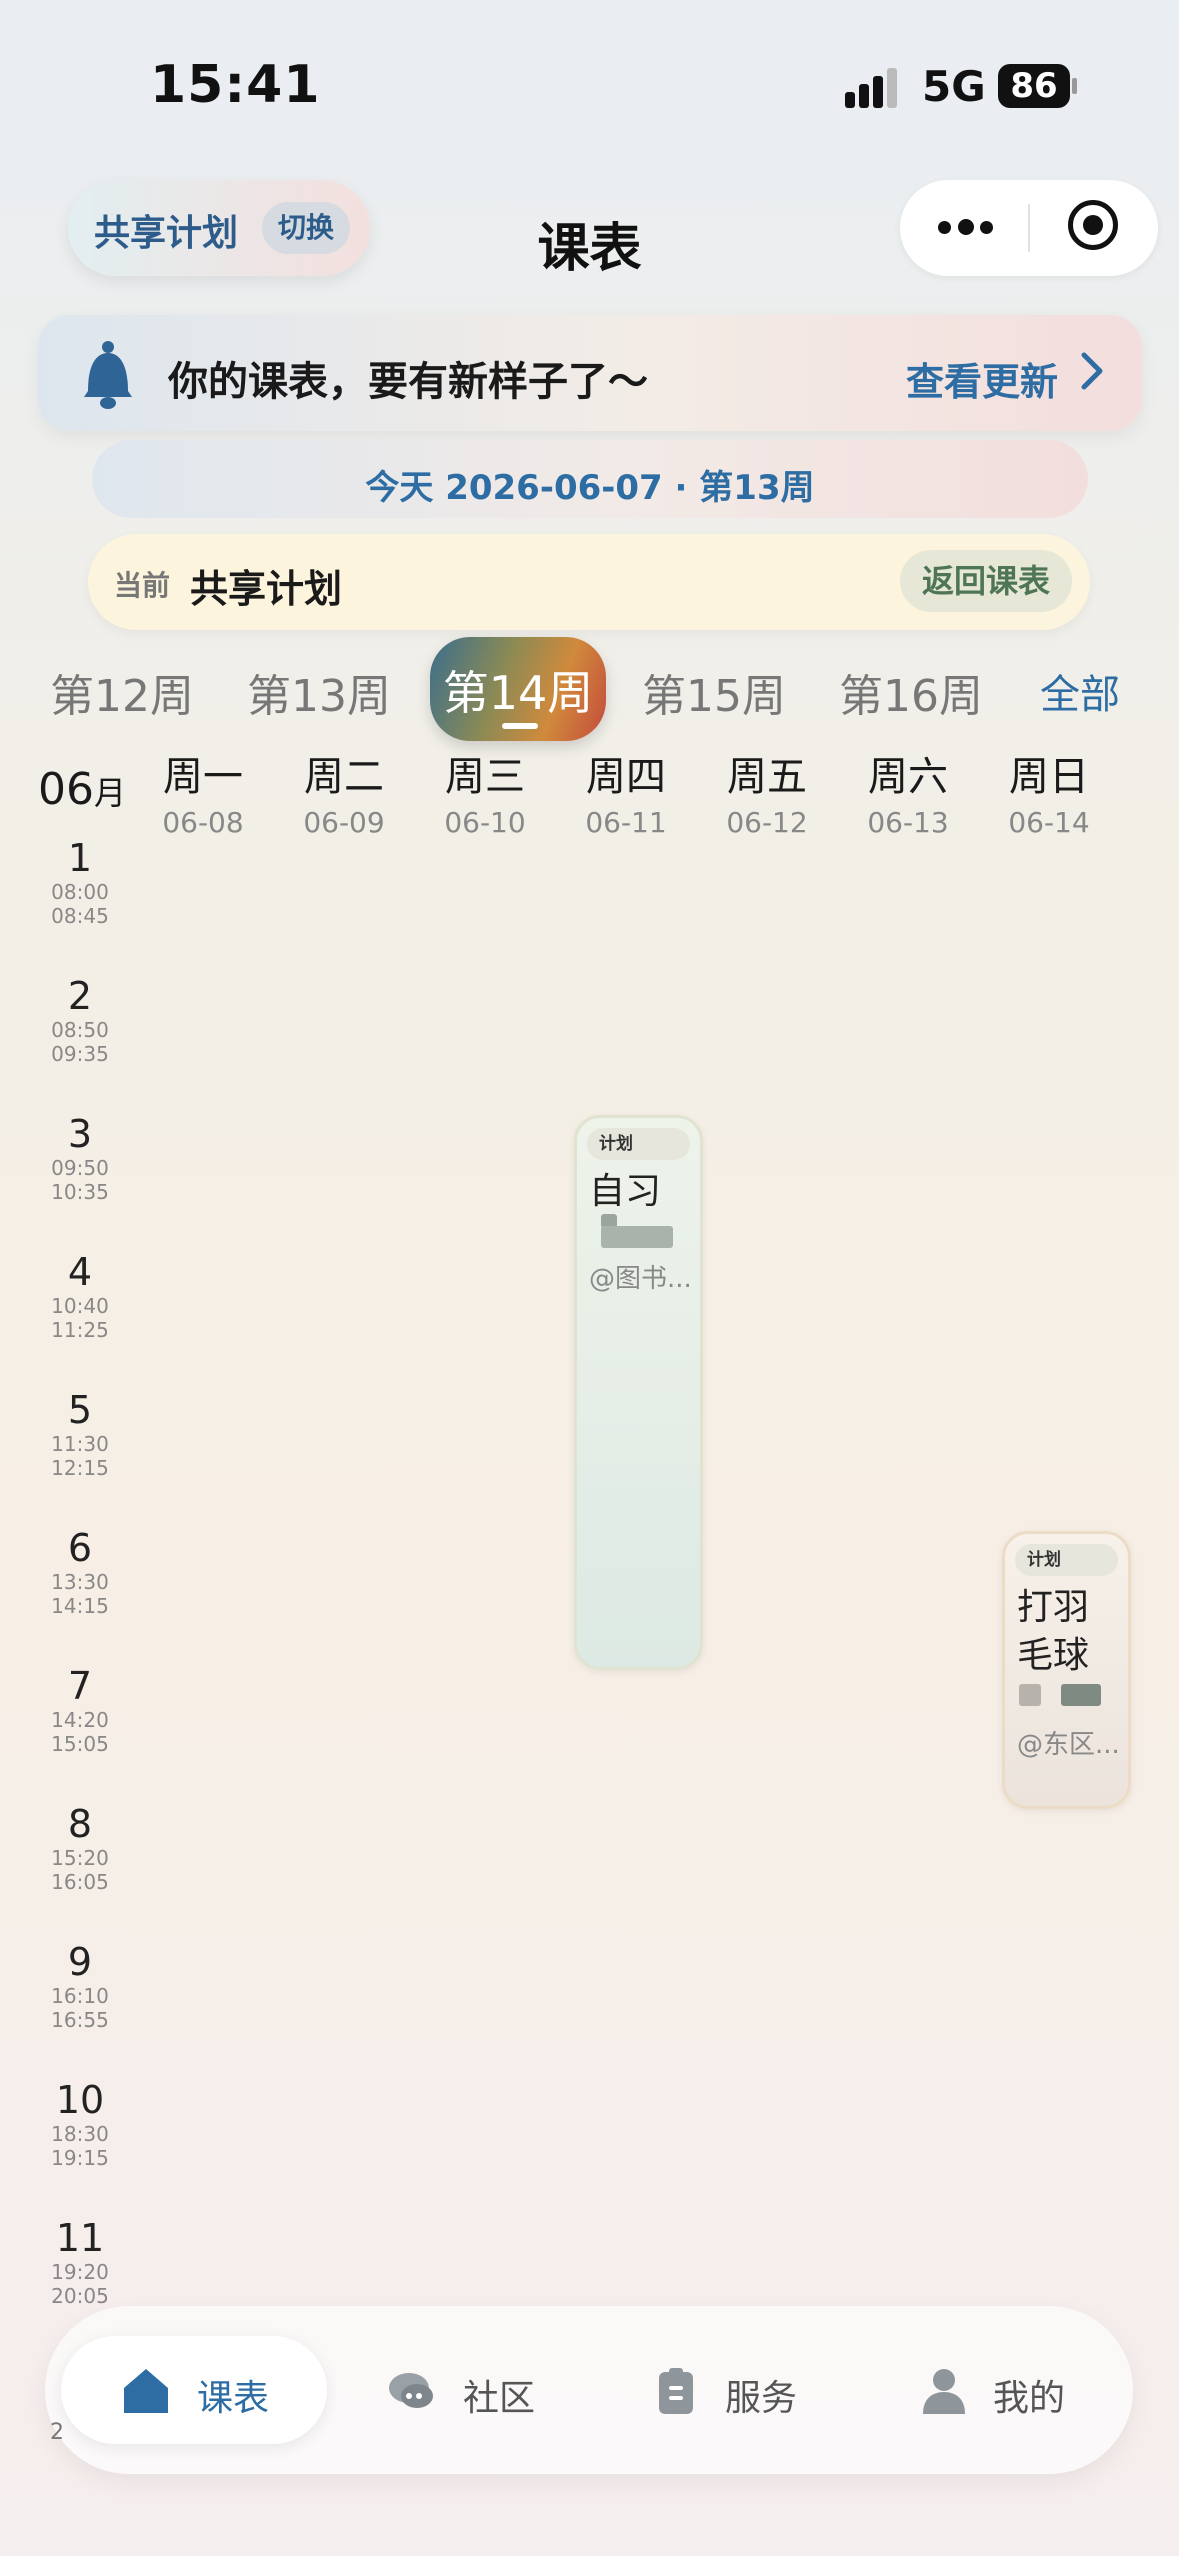  Describe the element at coordinates (80, 1548) in the screenshot. I see `period-num: 6` at that location.